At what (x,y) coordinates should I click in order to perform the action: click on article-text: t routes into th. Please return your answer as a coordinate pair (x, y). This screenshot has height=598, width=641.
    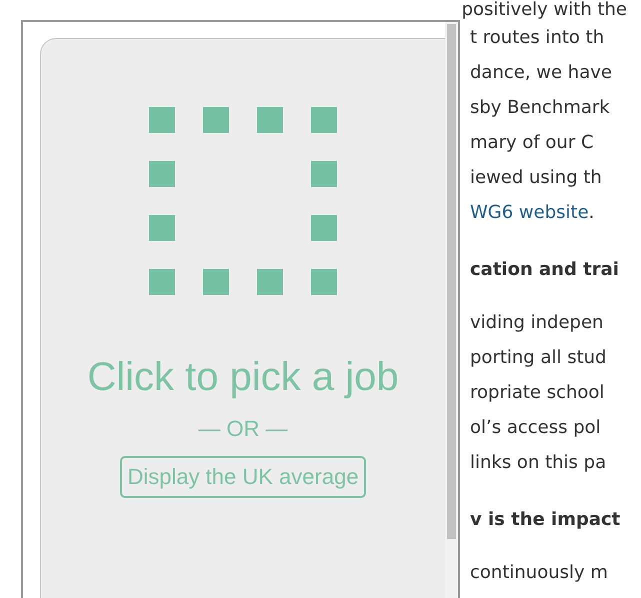
    Looking at the image, I should click on (538, 38).